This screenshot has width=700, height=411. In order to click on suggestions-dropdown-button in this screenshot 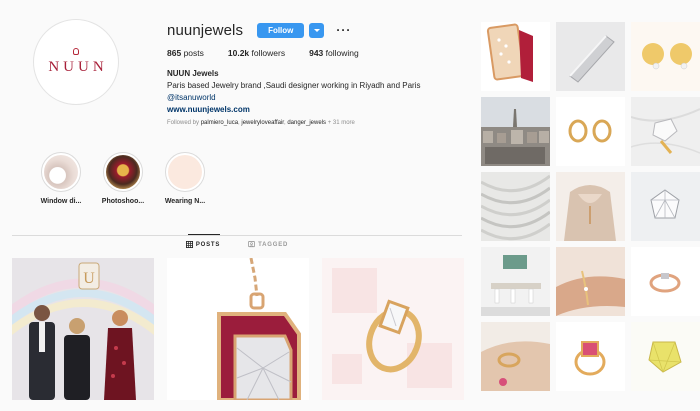, I will do `click(317, 30)`.